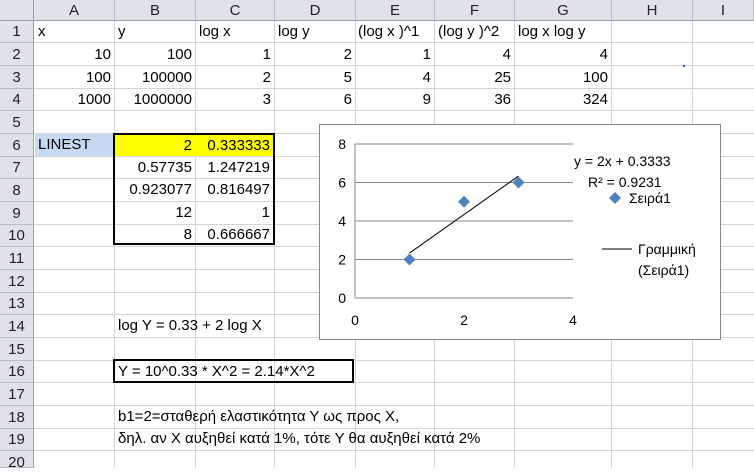 This screenshot has width=754, height=474. Describe the element at coordinates (17, 326) in the screenshot. I see `row-header-14: 14` at that location.